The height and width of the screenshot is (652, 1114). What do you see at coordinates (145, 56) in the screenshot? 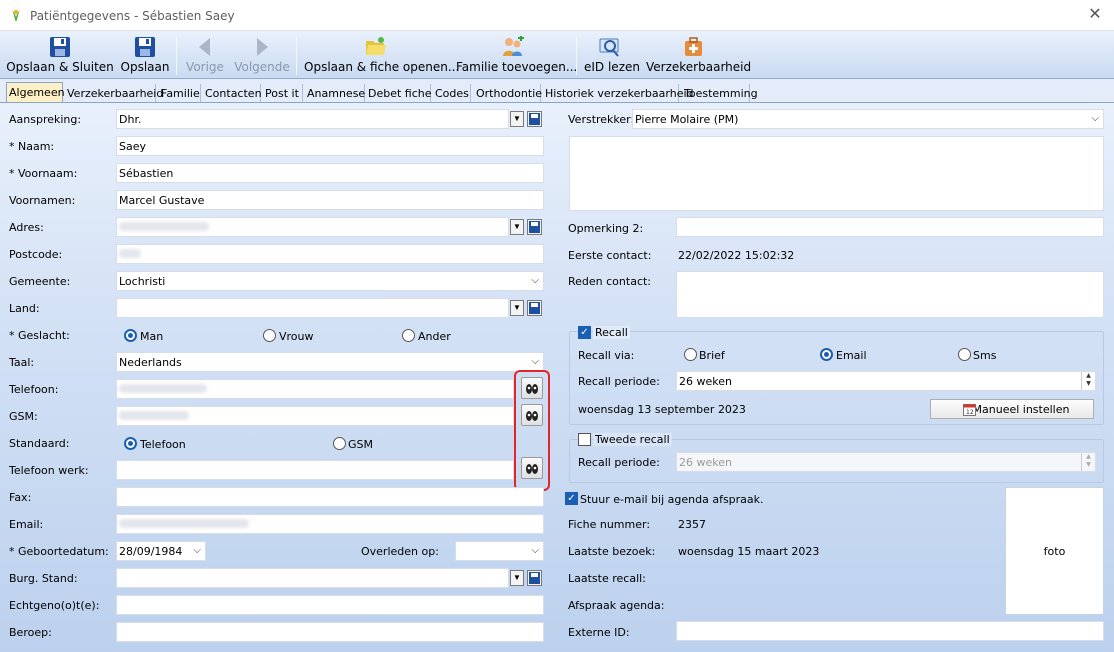
I see `save-button: Opslaan` at bounding box center [145, 56].